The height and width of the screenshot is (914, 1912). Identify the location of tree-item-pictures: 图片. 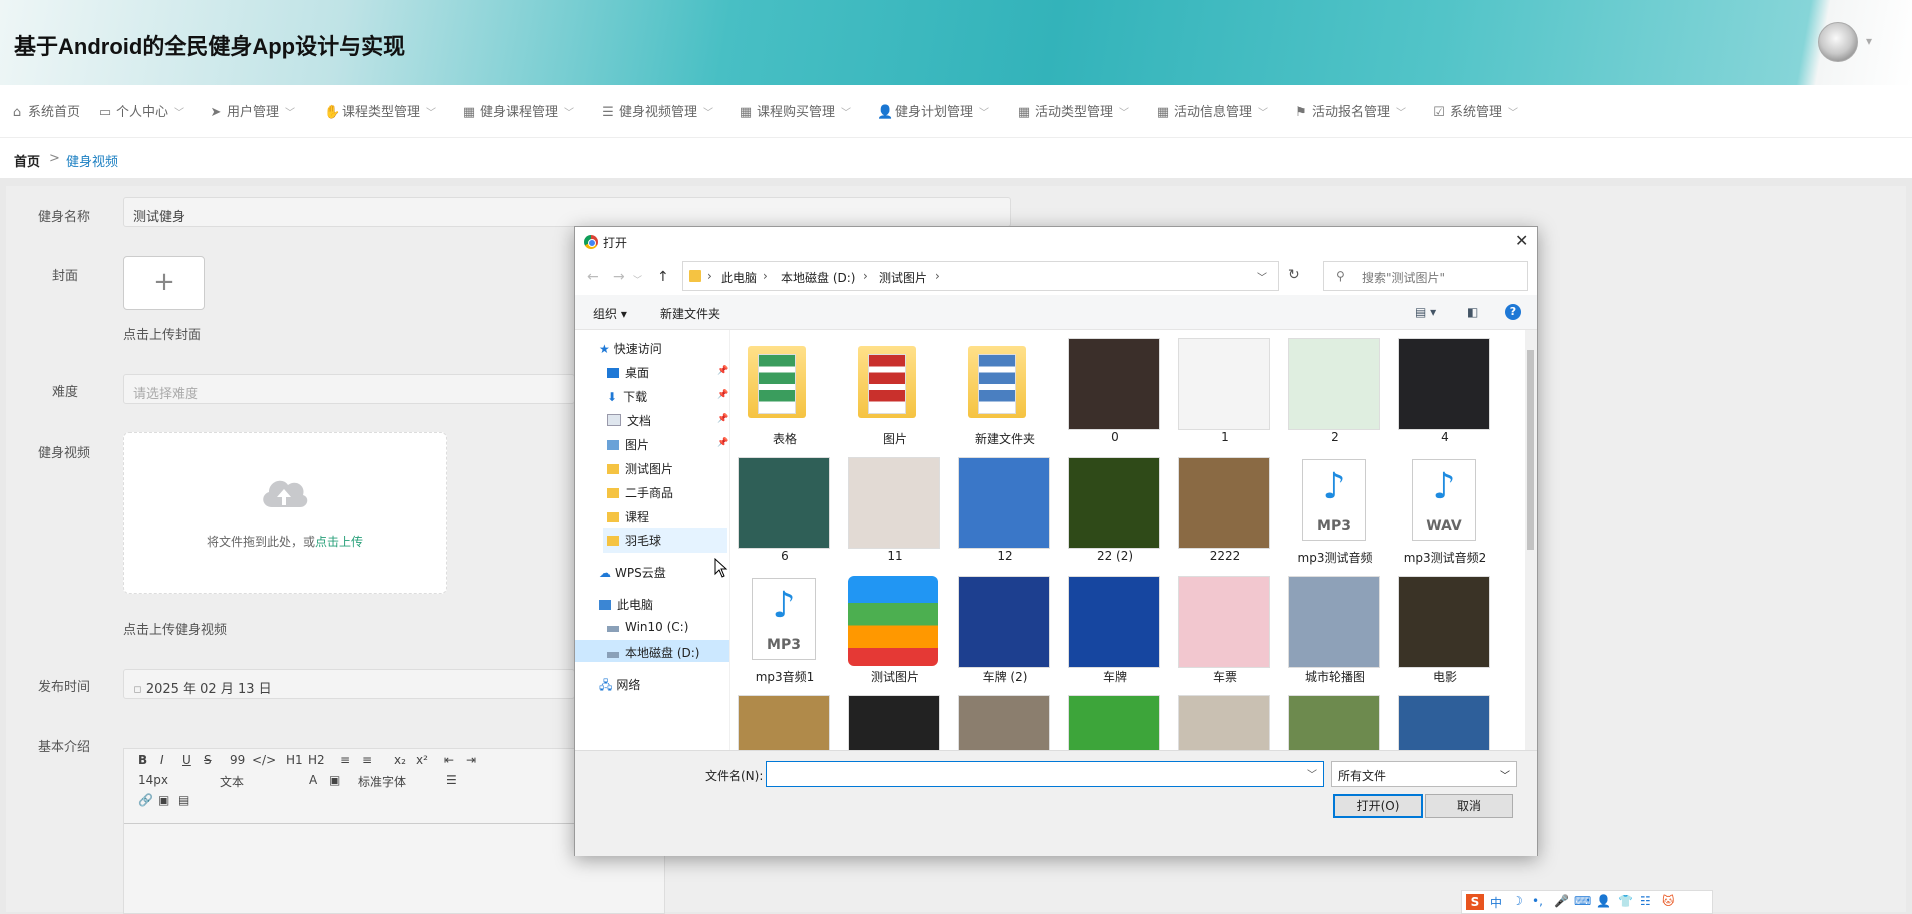
(628, 444).